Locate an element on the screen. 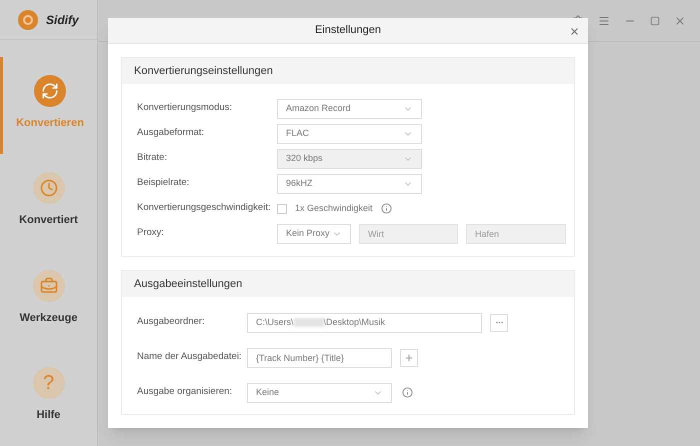 Image resolution: width=700 pixels, height=446 pixels. question-icon: ? is located at coordinates (48, 382).